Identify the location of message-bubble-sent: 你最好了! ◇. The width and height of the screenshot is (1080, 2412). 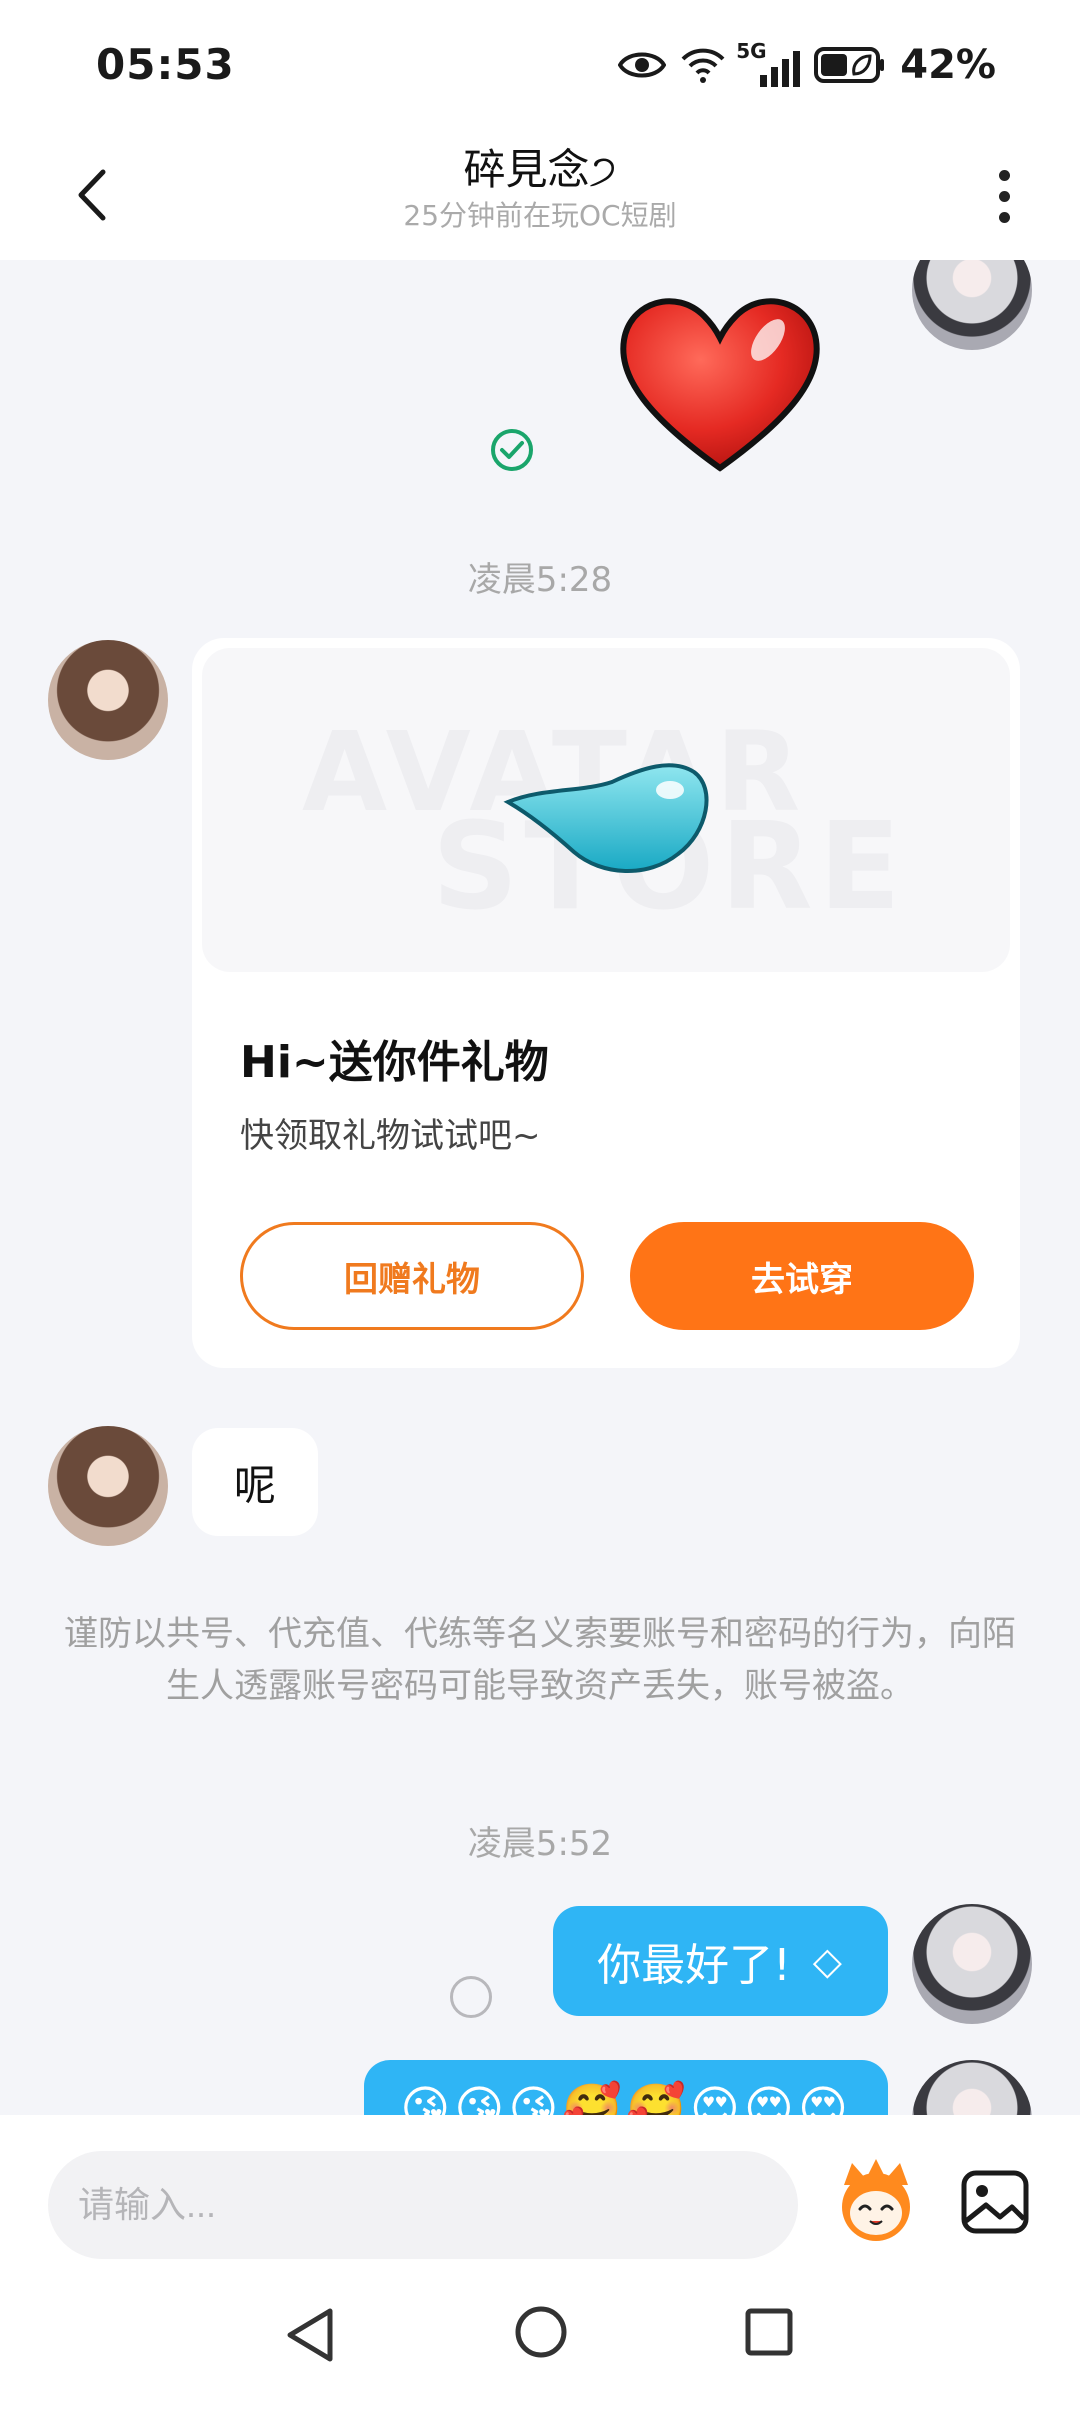
(720, 1961).